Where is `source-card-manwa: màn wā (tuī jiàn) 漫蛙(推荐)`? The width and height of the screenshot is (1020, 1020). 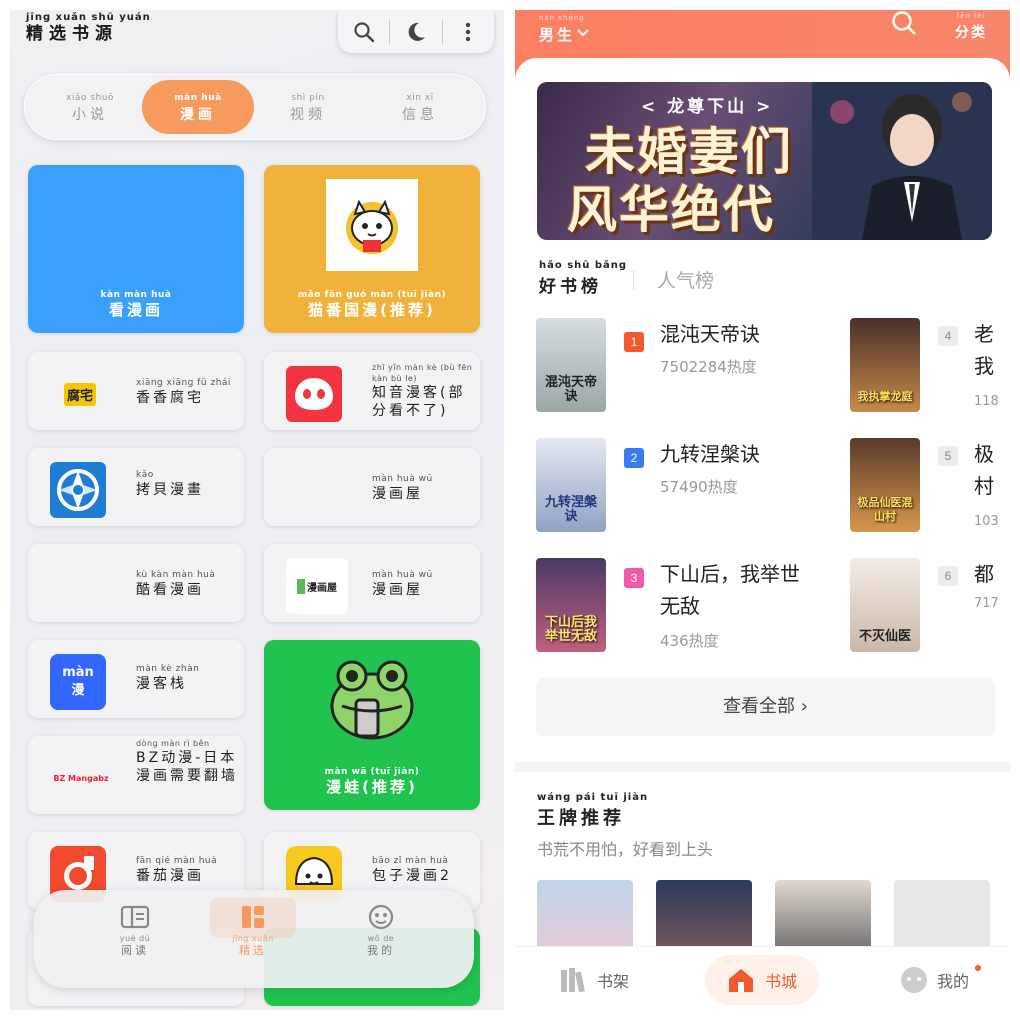
source-card-manwa: màn wā (tuī jiàn) 漫蛙(推荐) is located at coordinates (372, 725).